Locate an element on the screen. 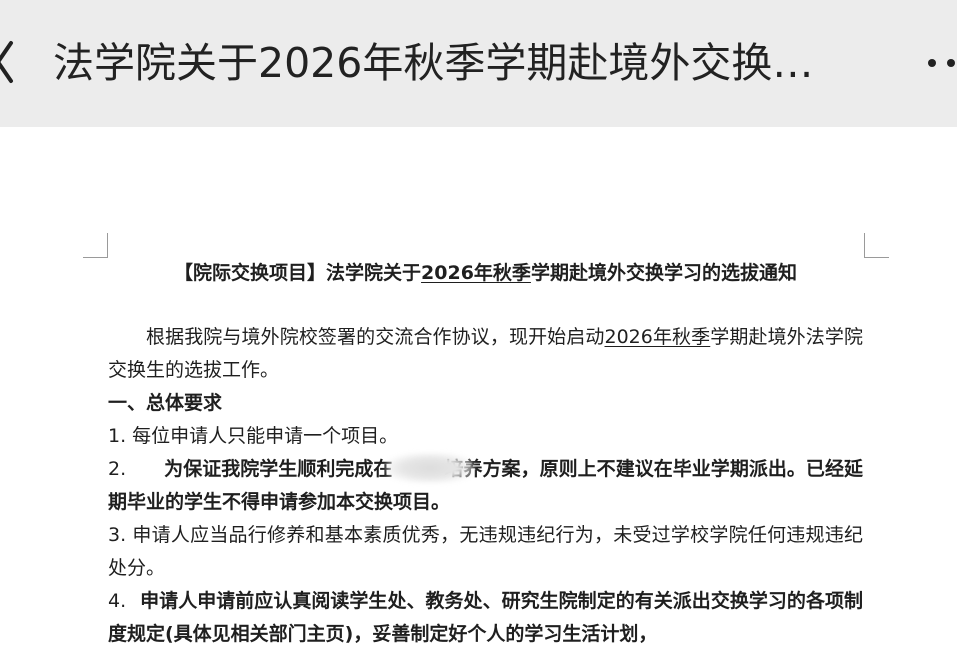 This screenshot has height=651, width=957. page-corner-mark-right is located at coordinates (876, 245).